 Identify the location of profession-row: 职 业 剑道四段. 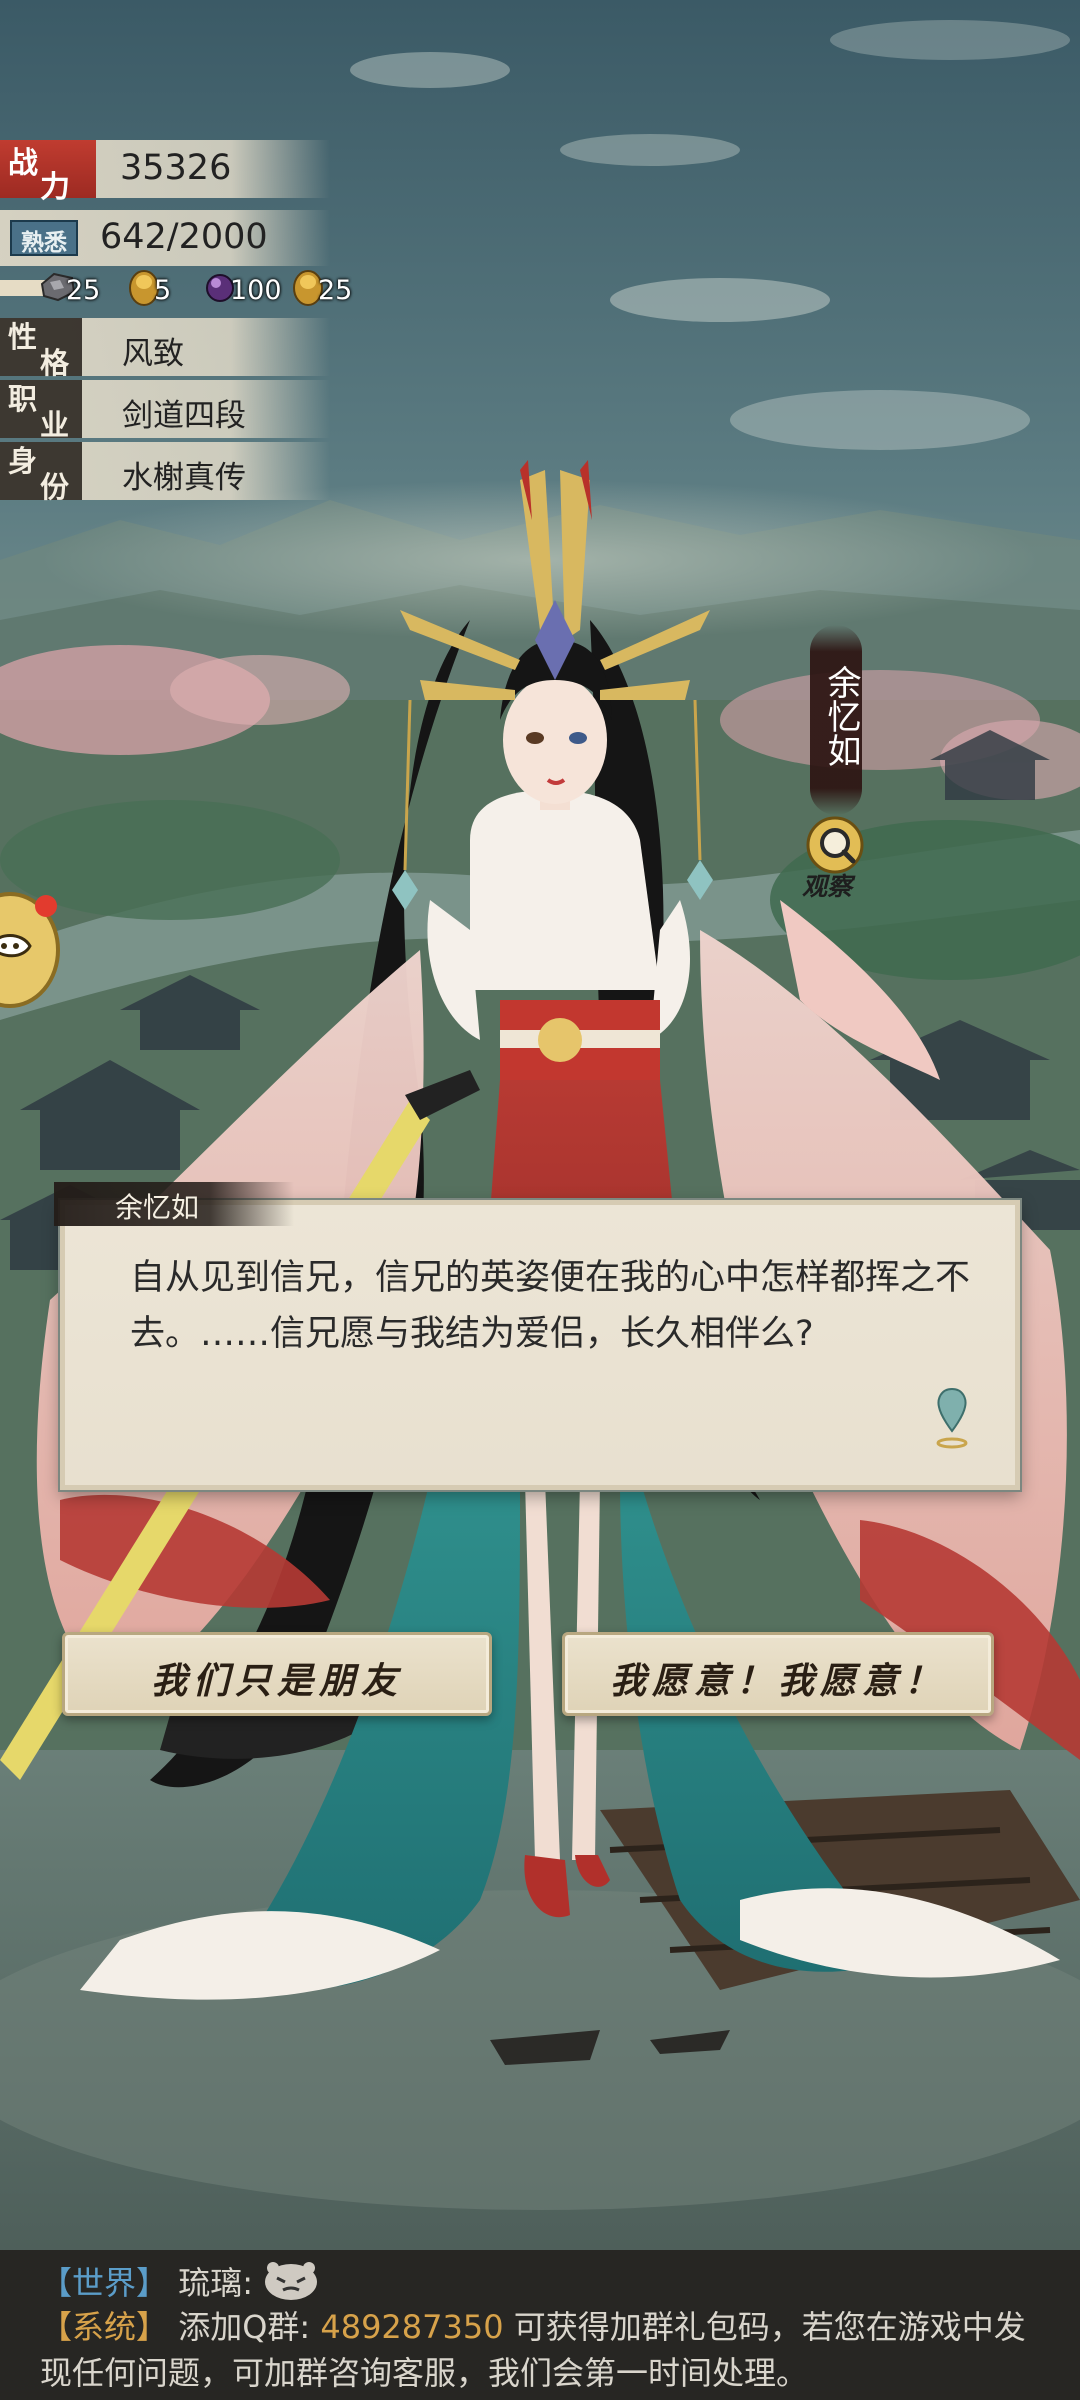
(165, 411).